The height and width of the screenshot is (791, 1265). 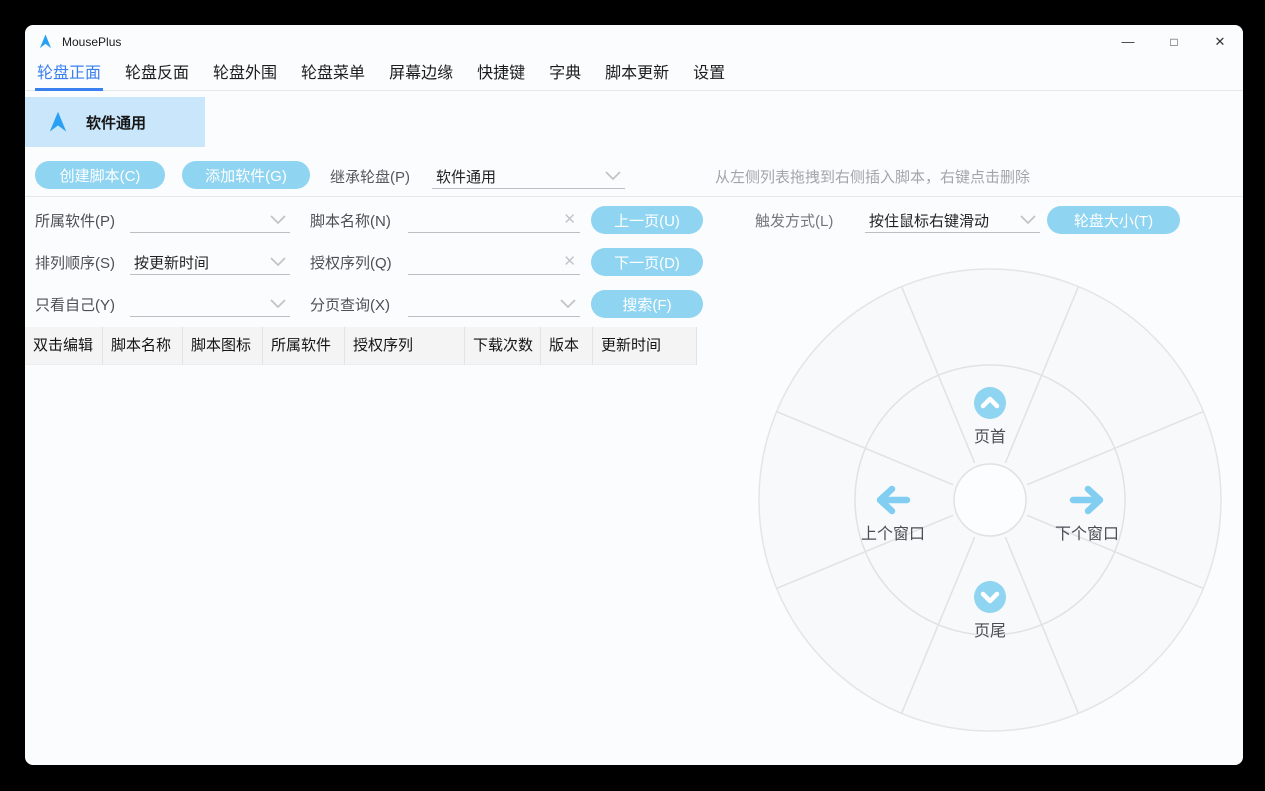 What do you see at coordinates (304, 346) in the screenshot?
I see `col-owner-software: 所属软件` at bounding box center [304, 346].